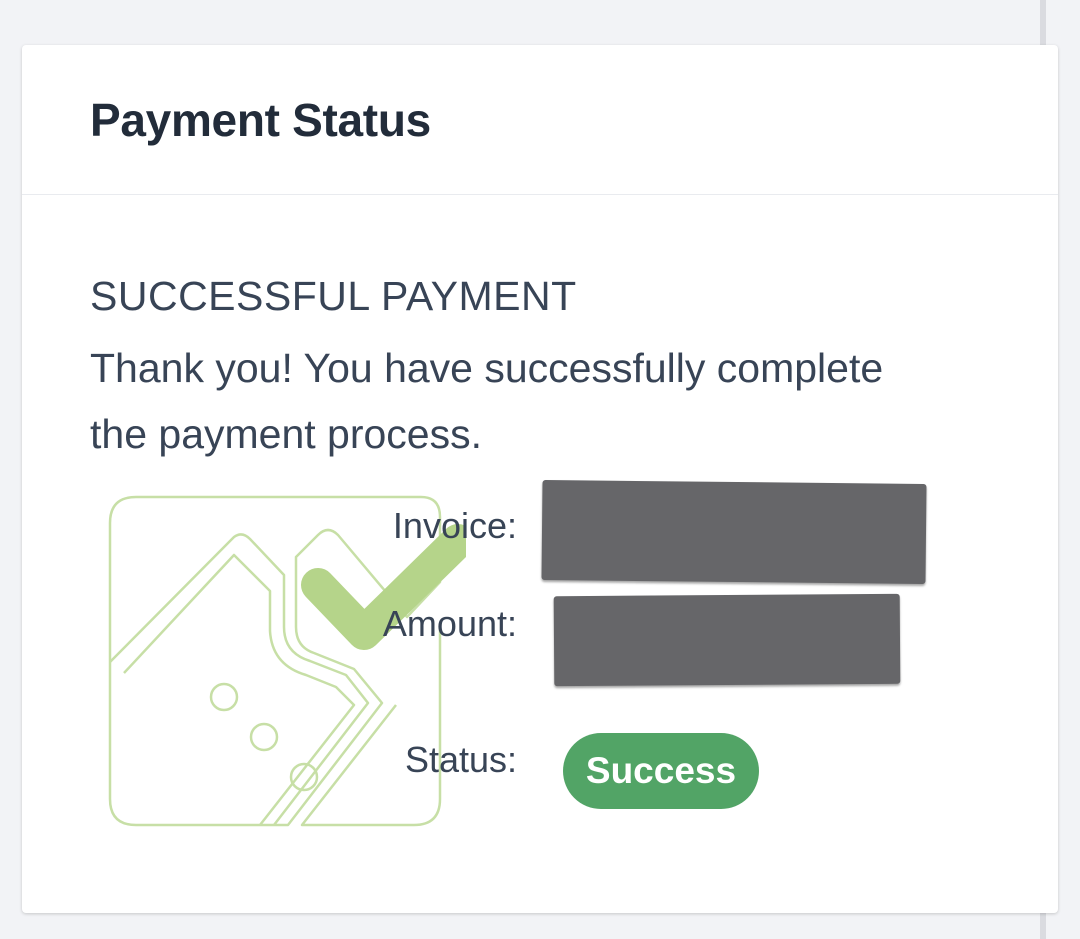 The image size is (1080, 939). Describe the element at coordinates (727, 640) in the screenshot. I see `amount-value-redacted` at that location.